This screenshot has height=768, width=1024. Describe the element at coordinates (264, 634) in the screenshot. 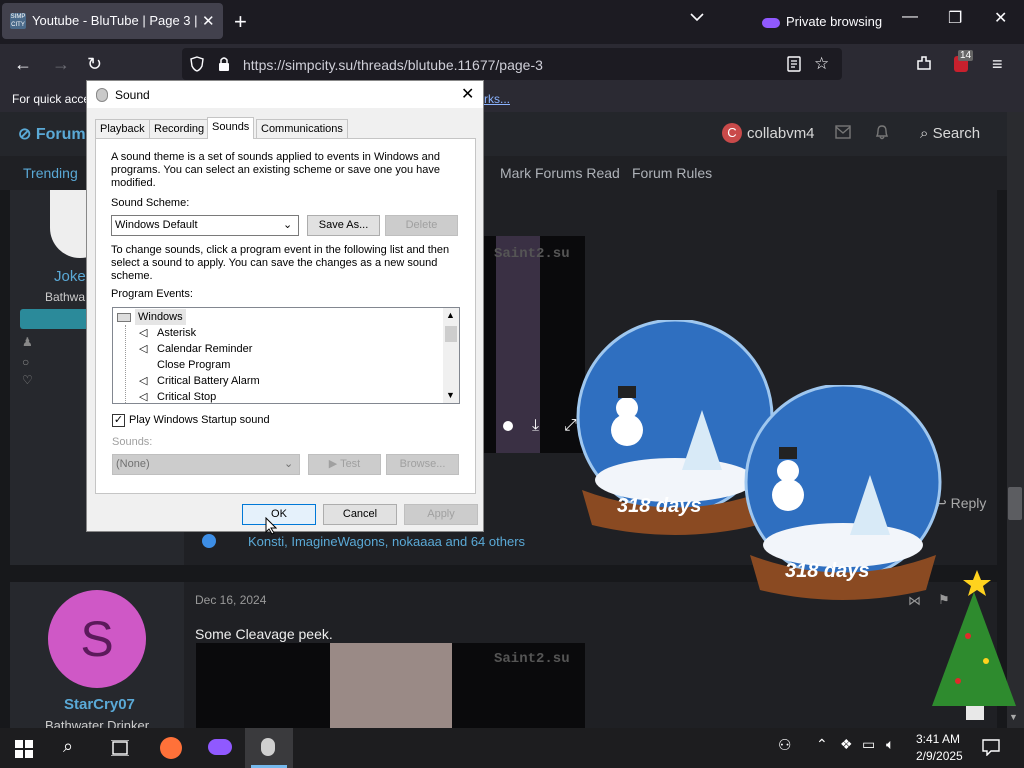

I see `post-b-text: Some Cleavage peek.` at that location.